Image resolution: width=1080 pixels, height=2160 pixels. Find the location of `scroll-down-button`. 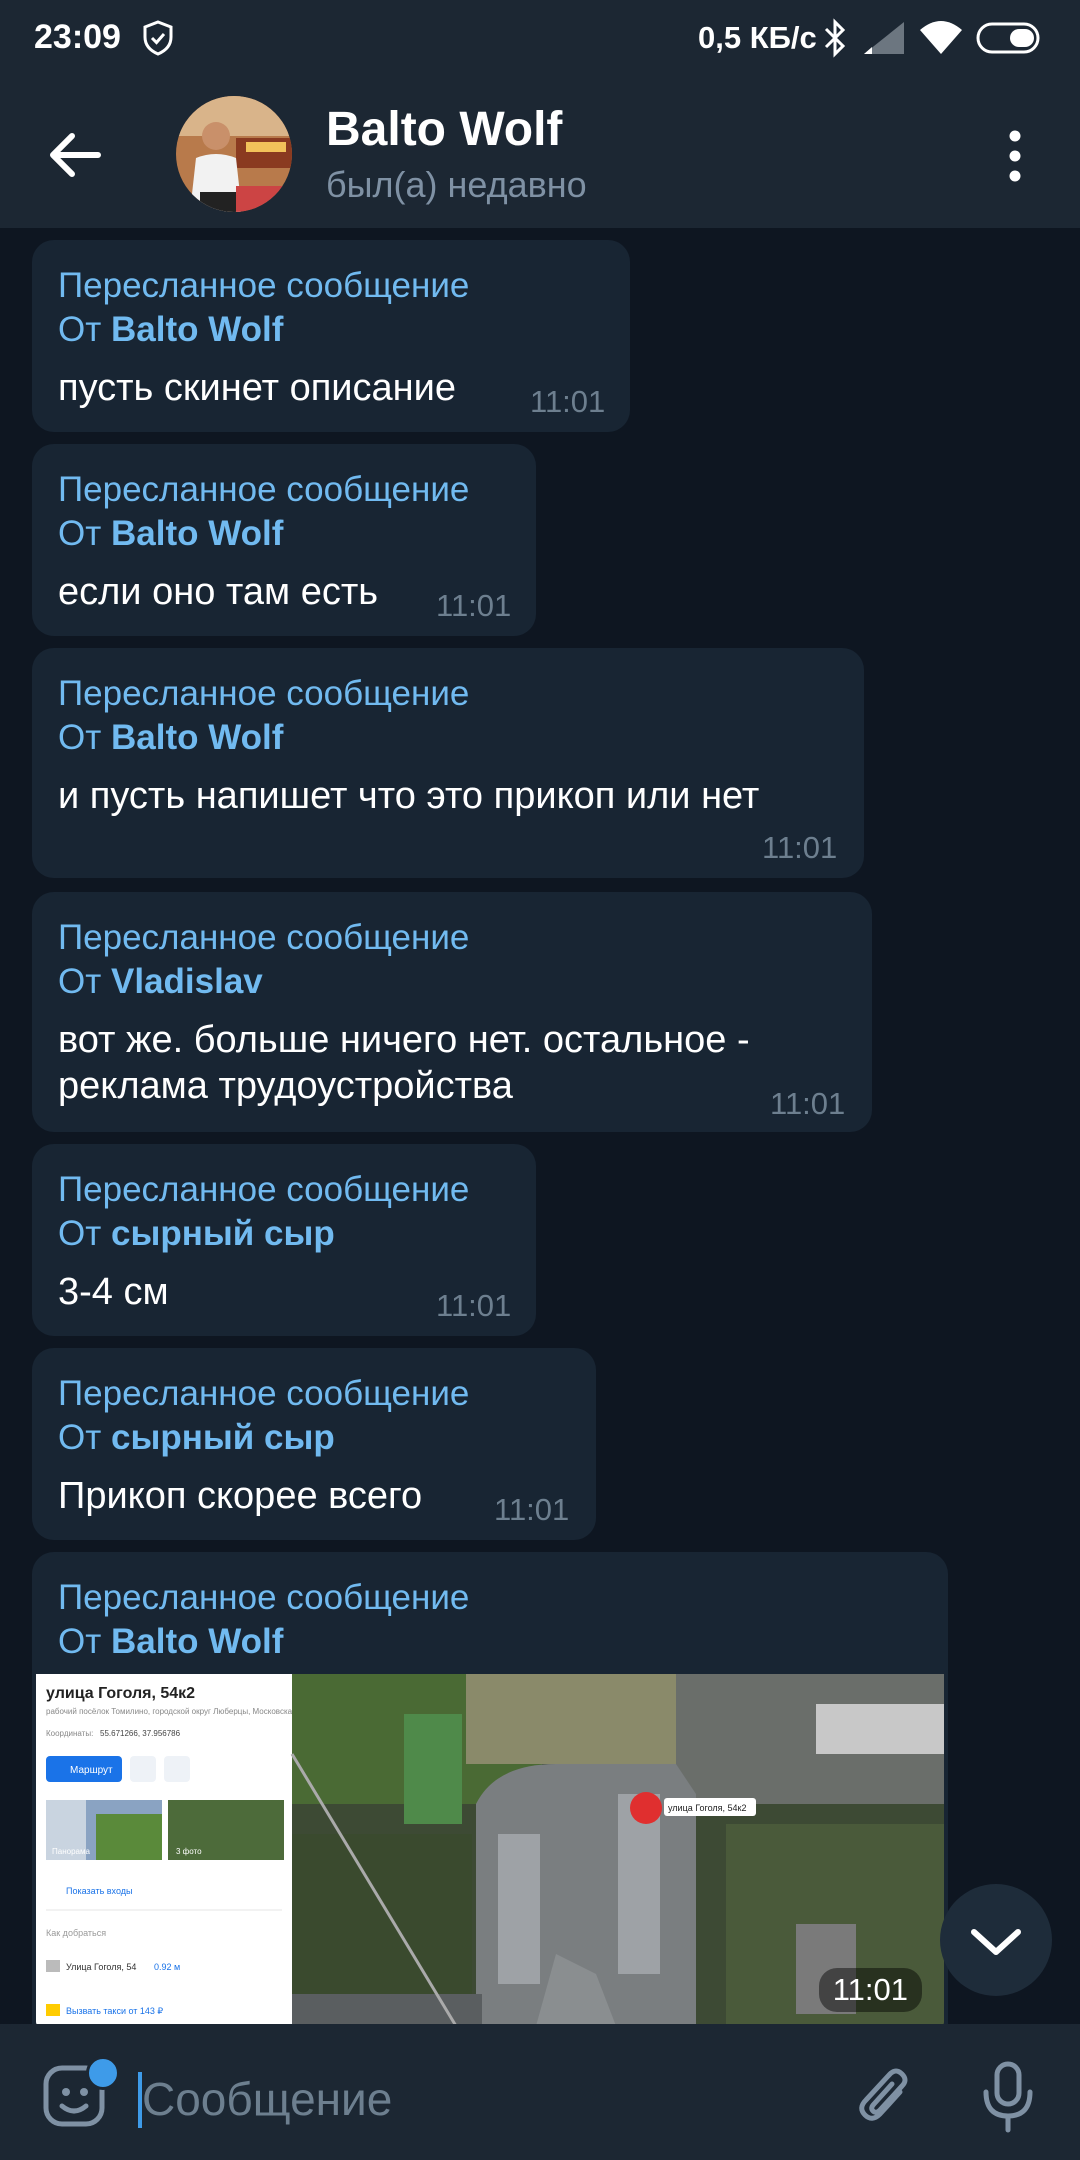

scroll-down-button is located at coordinates (996, 1940).